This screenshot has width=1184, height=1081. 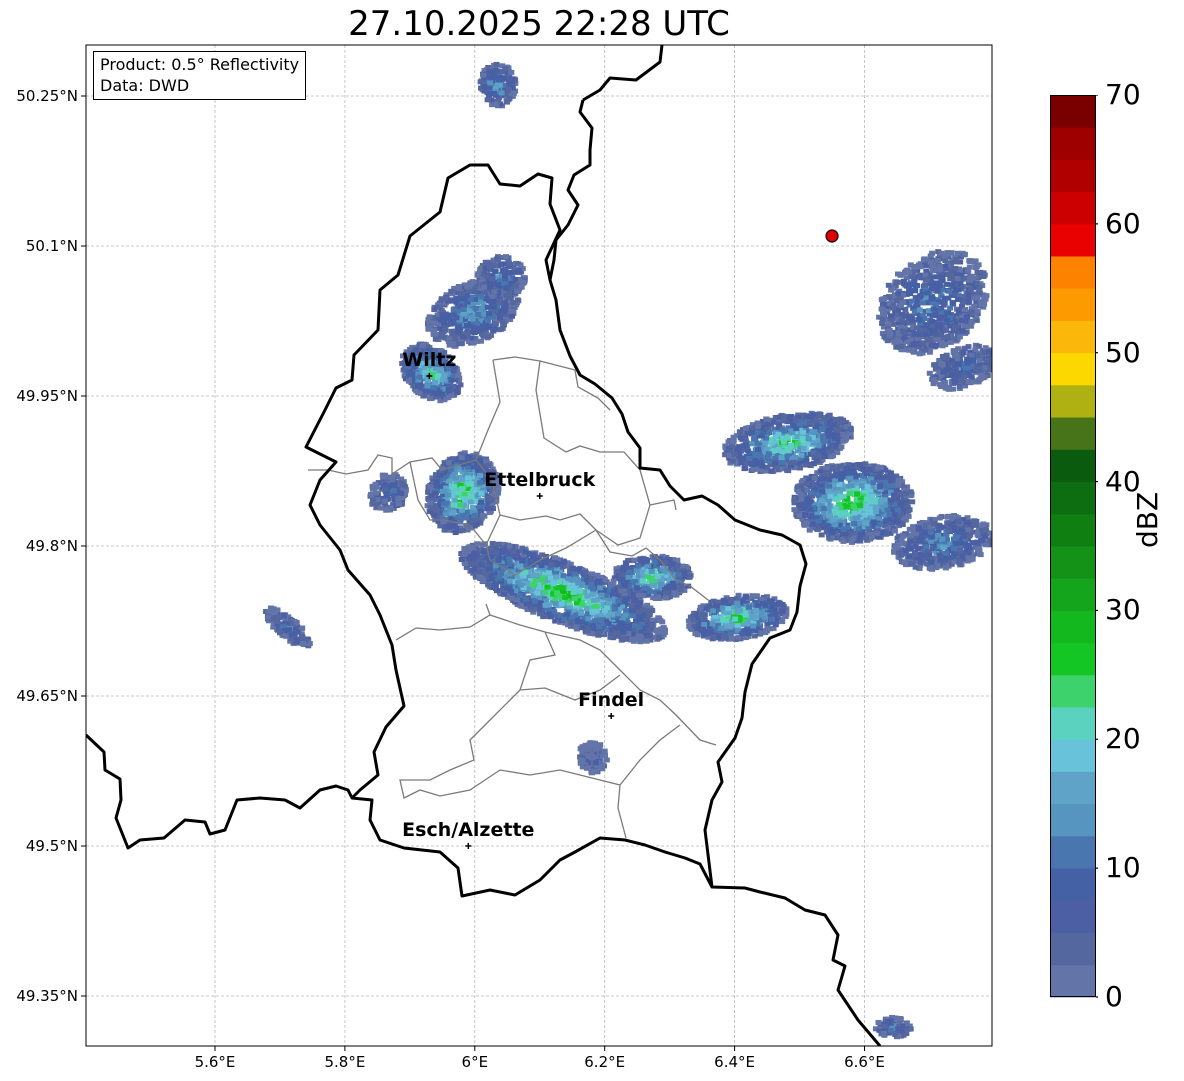 What do you see at coordinates (475, 1062) in the screenshot?
I see `lon-tick-label: 6°E` at bounding box center [475, 1062].